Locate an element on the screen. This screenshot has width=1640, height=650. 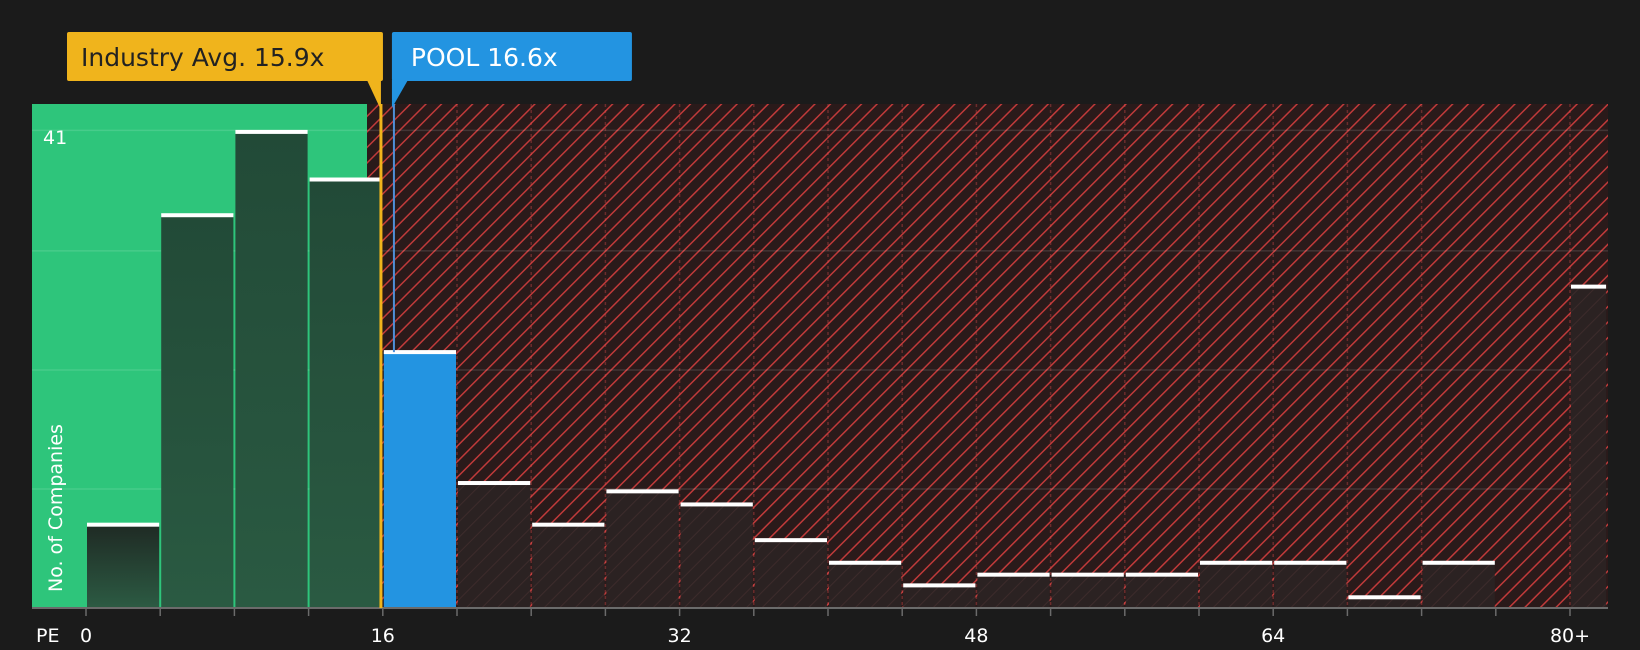
x-tick-label: 32 is located at coordinates (680, 636).